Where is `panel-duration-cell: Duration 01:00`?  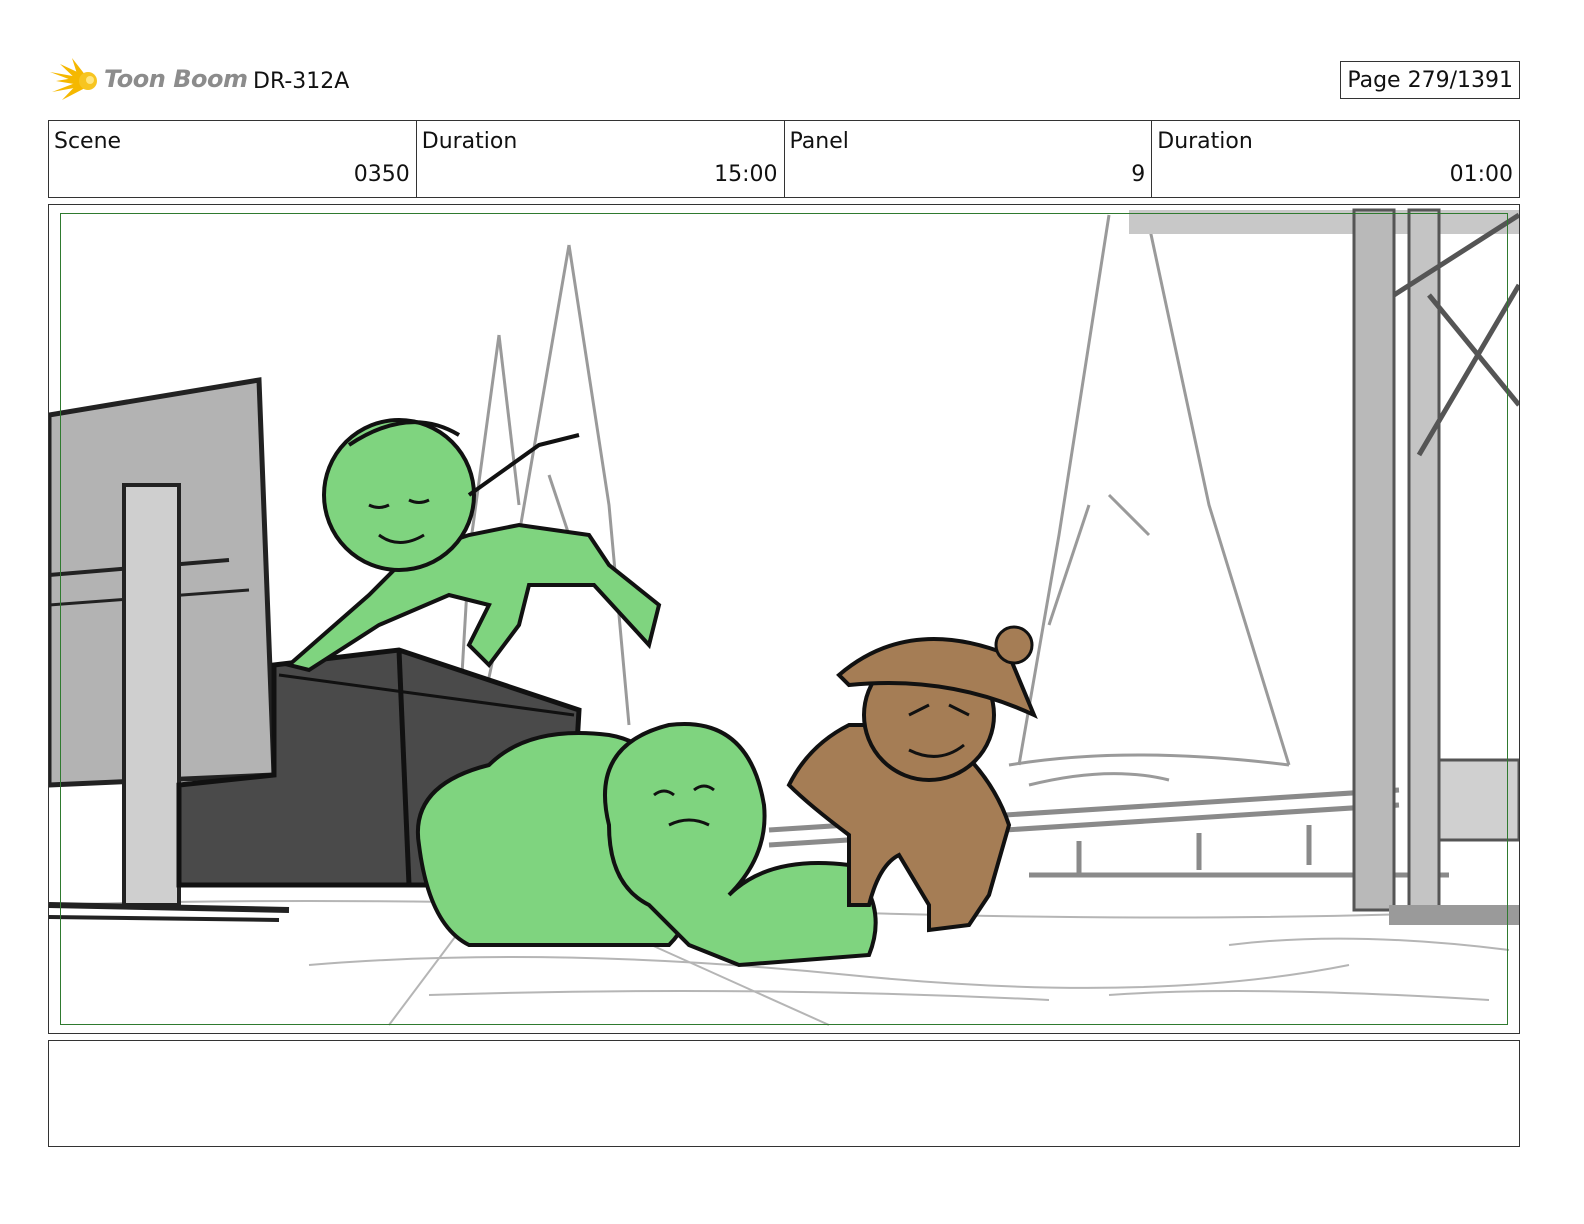
panel-duration-cell: Duration 01:00 is located at coordinates (1335, 159).